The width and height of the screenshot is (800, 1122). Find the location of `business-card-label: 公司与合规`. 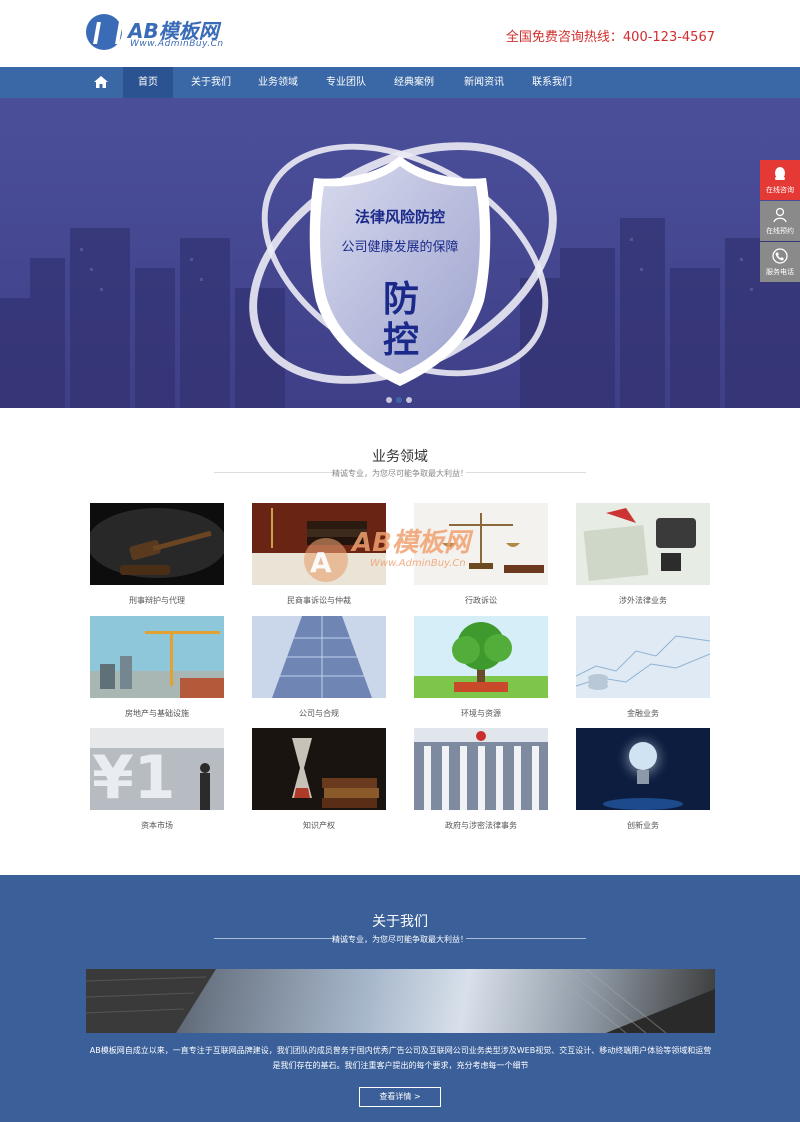

business-card-label: 公司与合规 is located at coordinates (319, 713).